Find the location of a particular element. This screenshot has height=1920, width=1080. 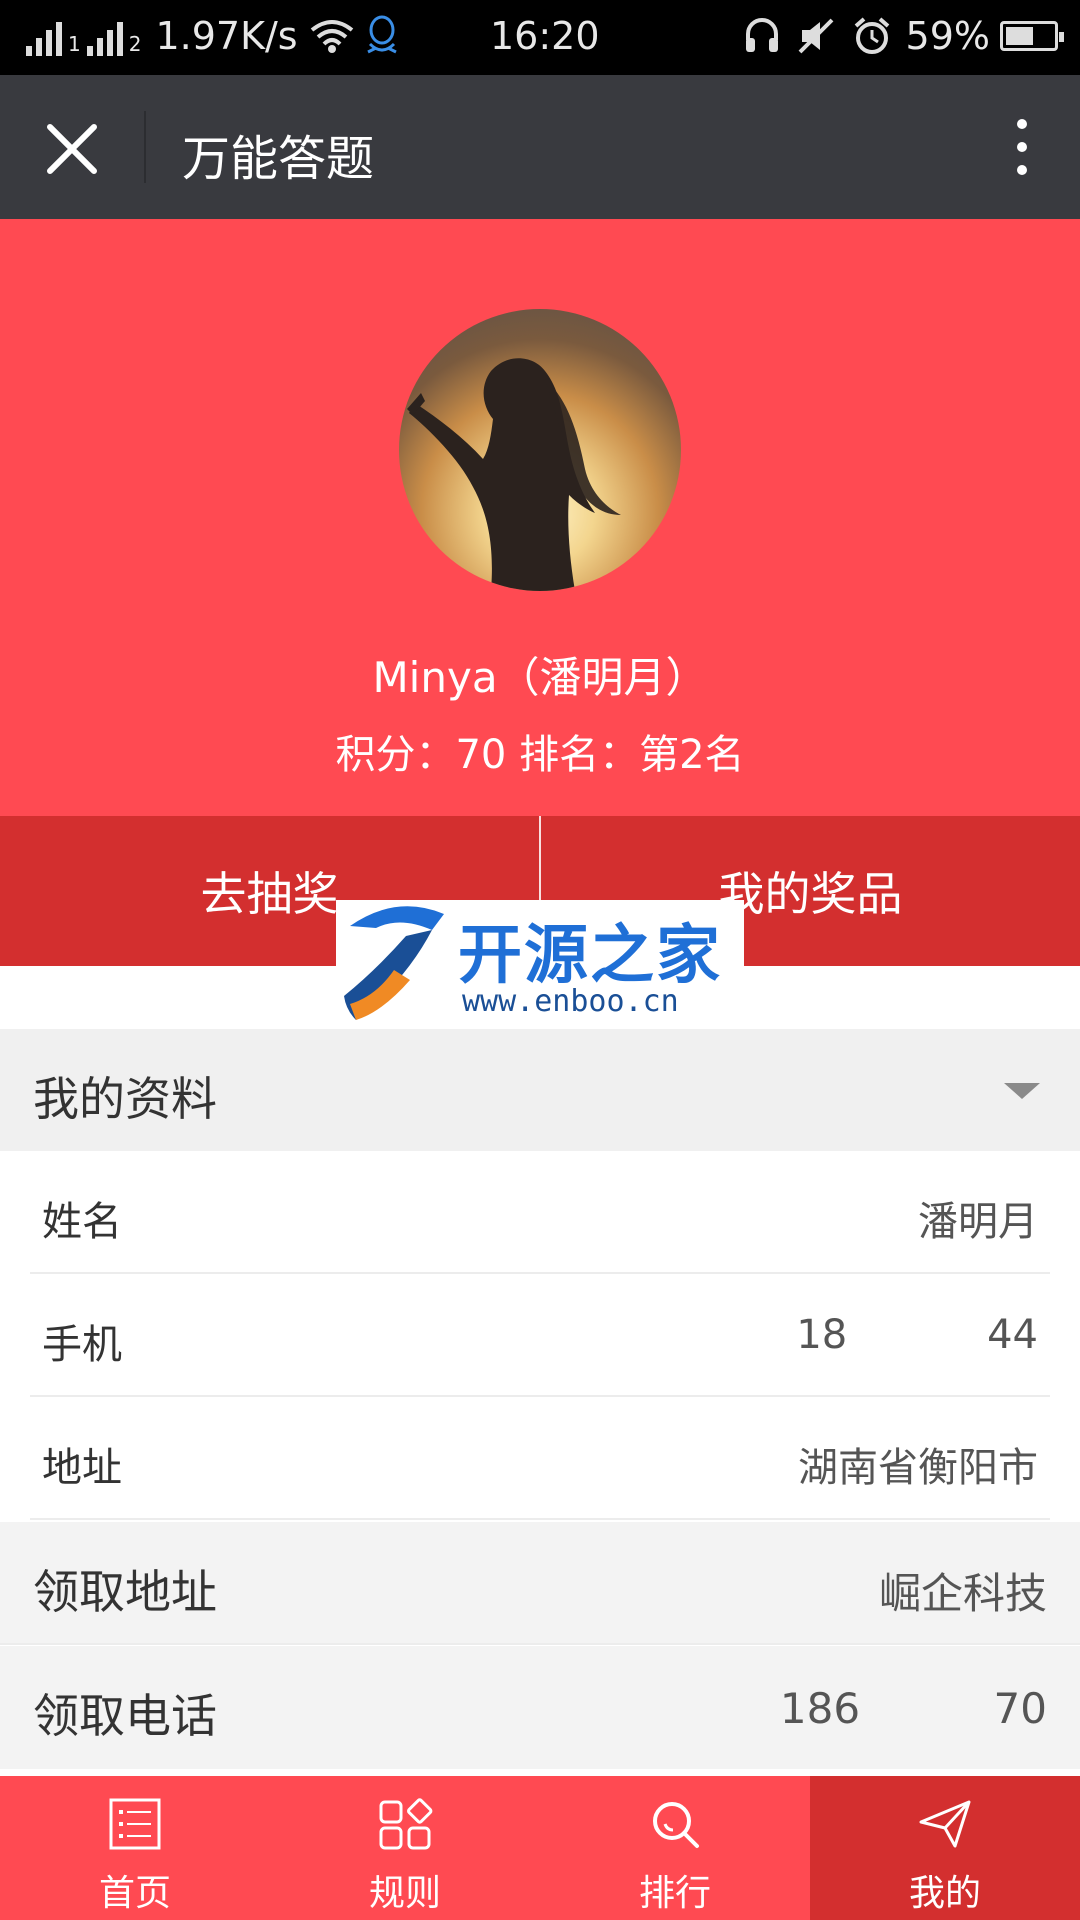

signal-icon: 1 is located at coordinates (53, 36).